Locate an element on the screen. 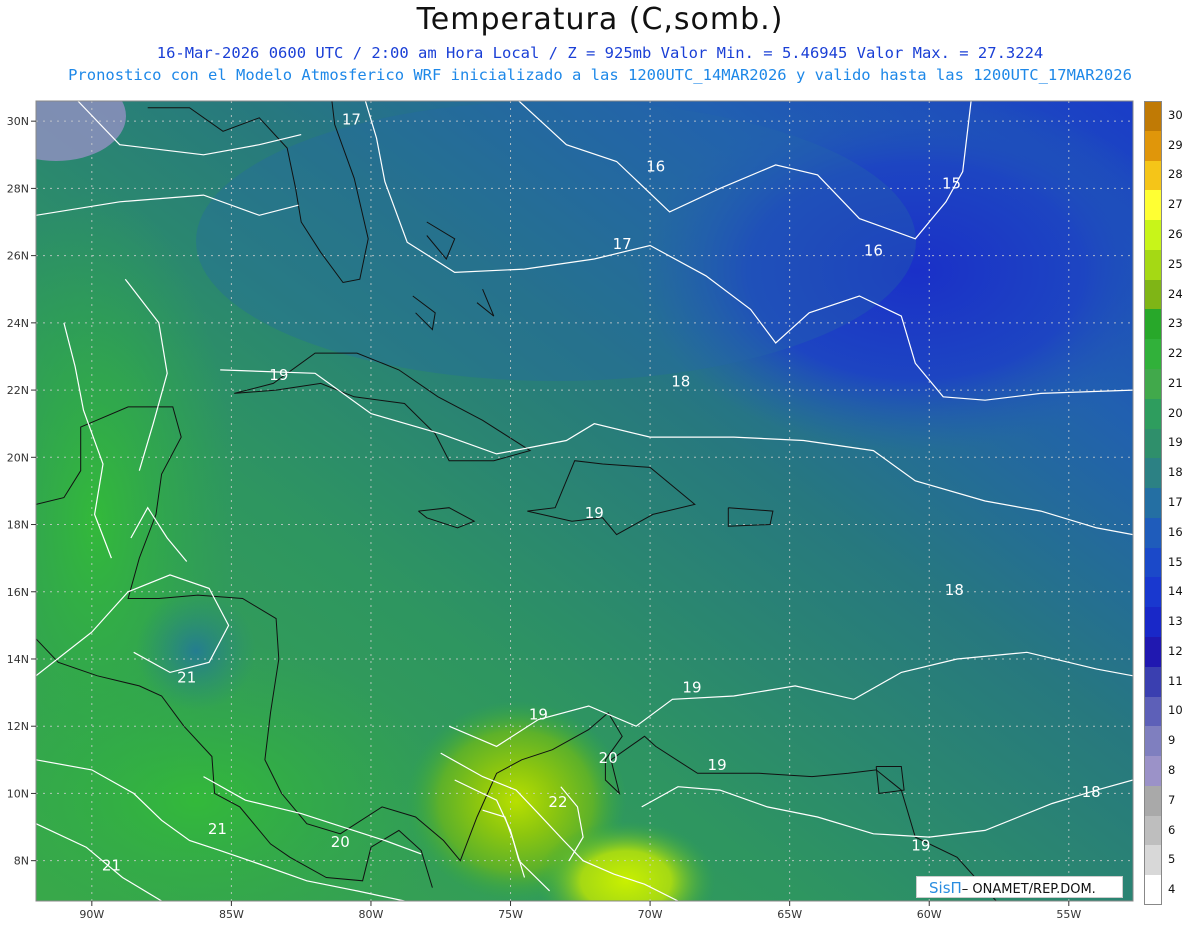 The image size is (1200, 927). lon-tick-label: 65W is located at coordinates (789, 914).